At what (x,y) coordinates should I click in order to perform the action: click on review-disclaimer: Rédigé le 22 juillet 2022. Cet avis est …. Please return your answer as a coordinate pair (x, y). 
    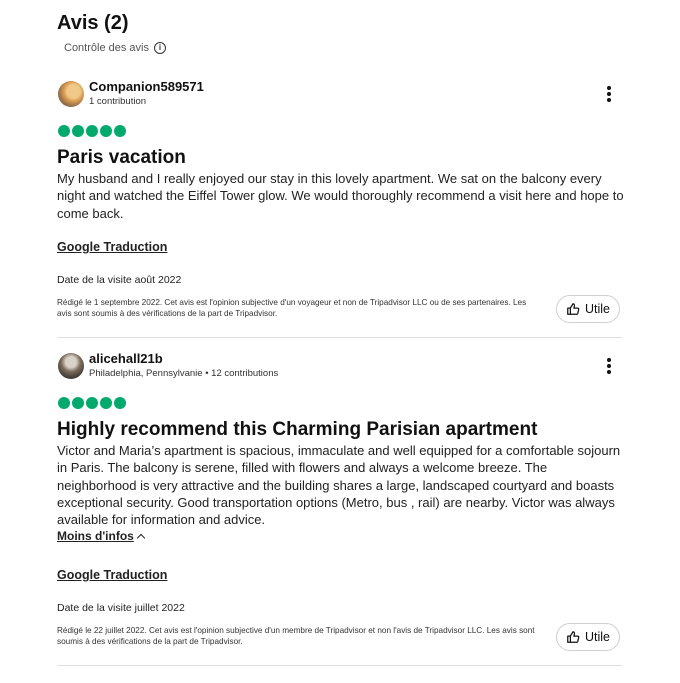
    Looking at the image, I should click on (296, 636).